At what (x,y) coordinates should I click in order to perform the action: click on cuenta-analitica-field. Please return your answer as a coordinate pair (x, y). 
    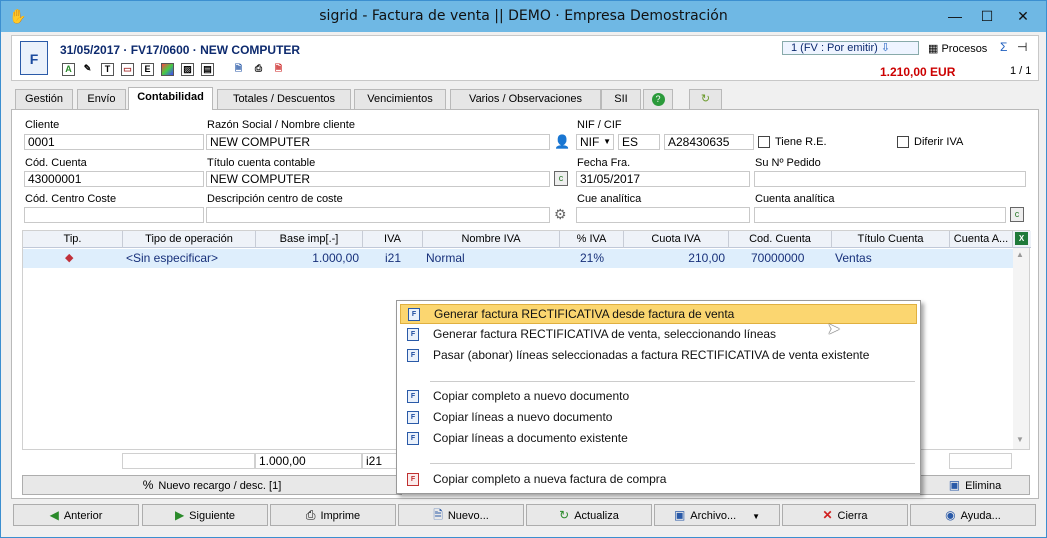
    Looking at the image, I should click on (880, 215).